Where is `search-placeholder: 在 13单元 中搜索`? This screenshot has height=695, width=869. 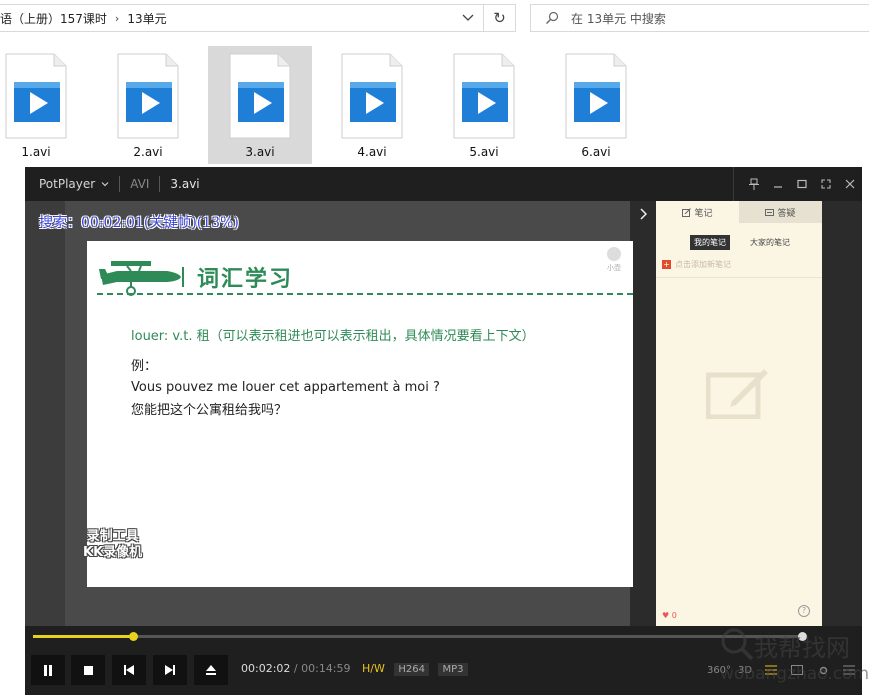
search-placeholder: 在 13单元 中搜索 is located at coordinates (618, 18).